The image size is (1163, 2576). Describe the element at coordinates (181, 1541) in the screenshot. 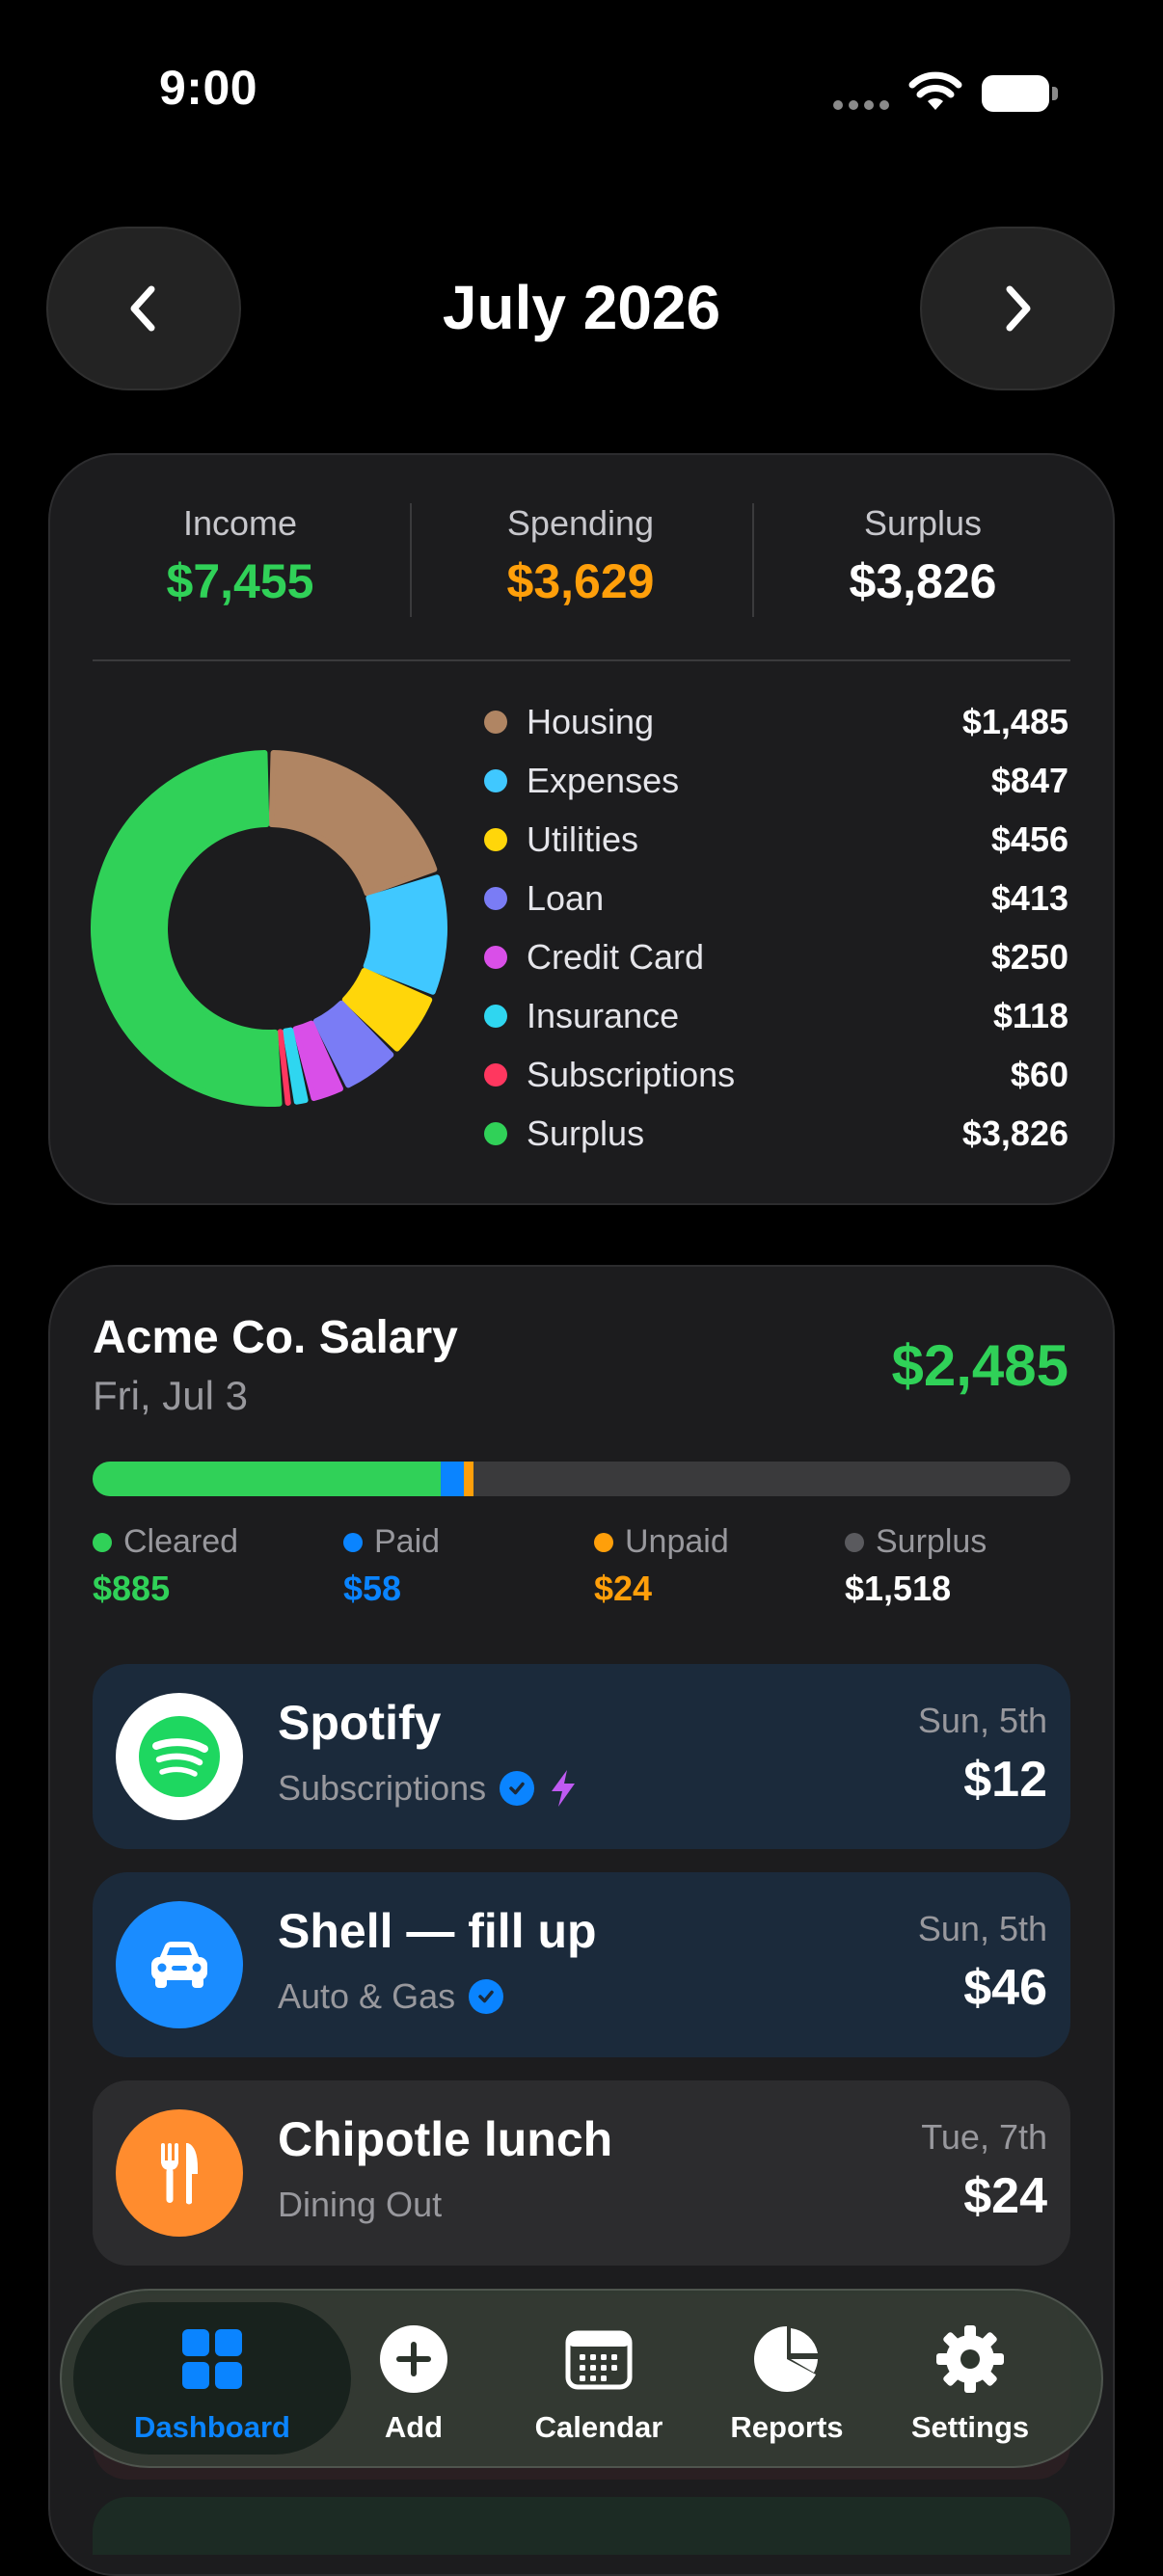

I see `breakdown-label: Cleared` at that location.